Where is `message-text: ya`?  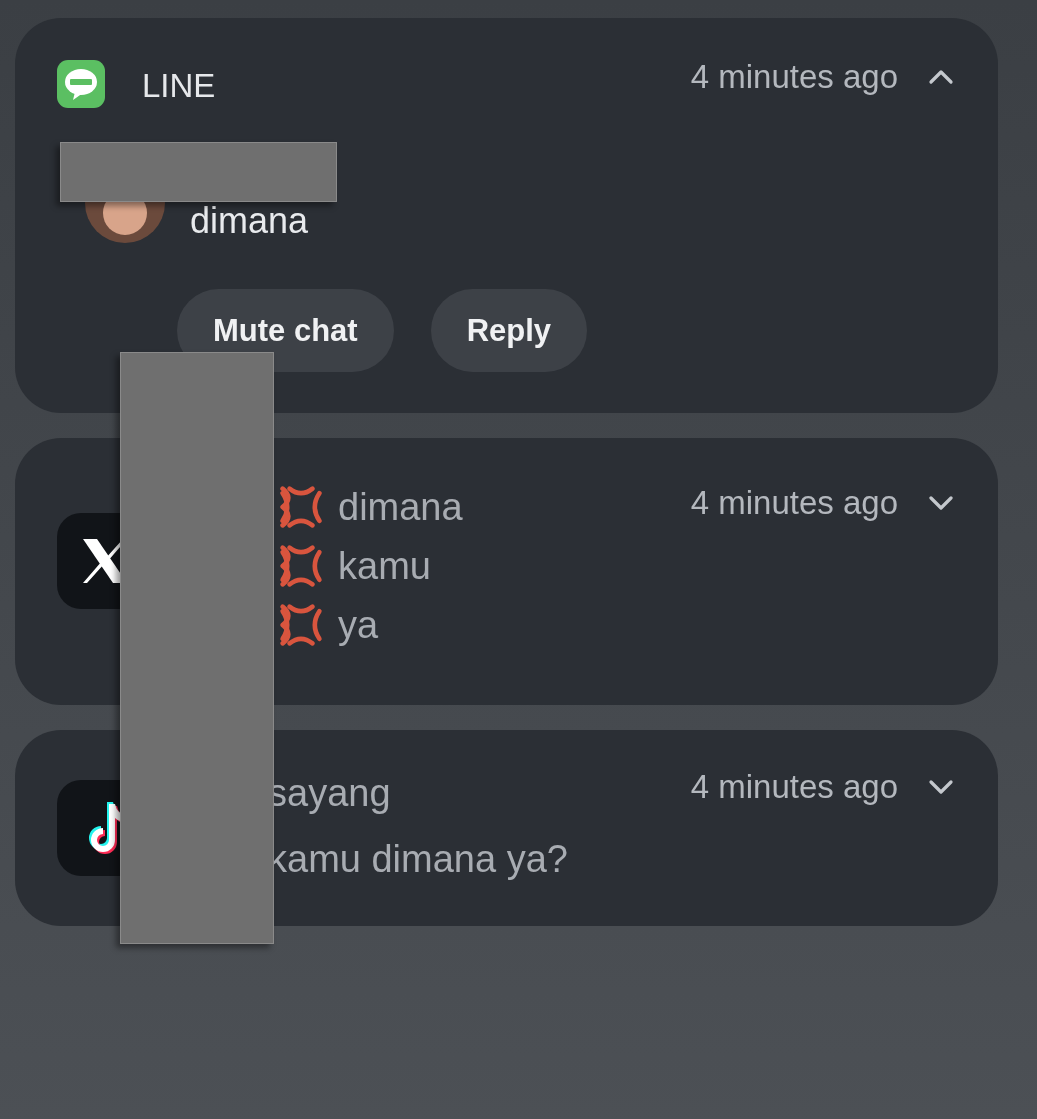 message-text: ya is located at coordinates (358, 625).